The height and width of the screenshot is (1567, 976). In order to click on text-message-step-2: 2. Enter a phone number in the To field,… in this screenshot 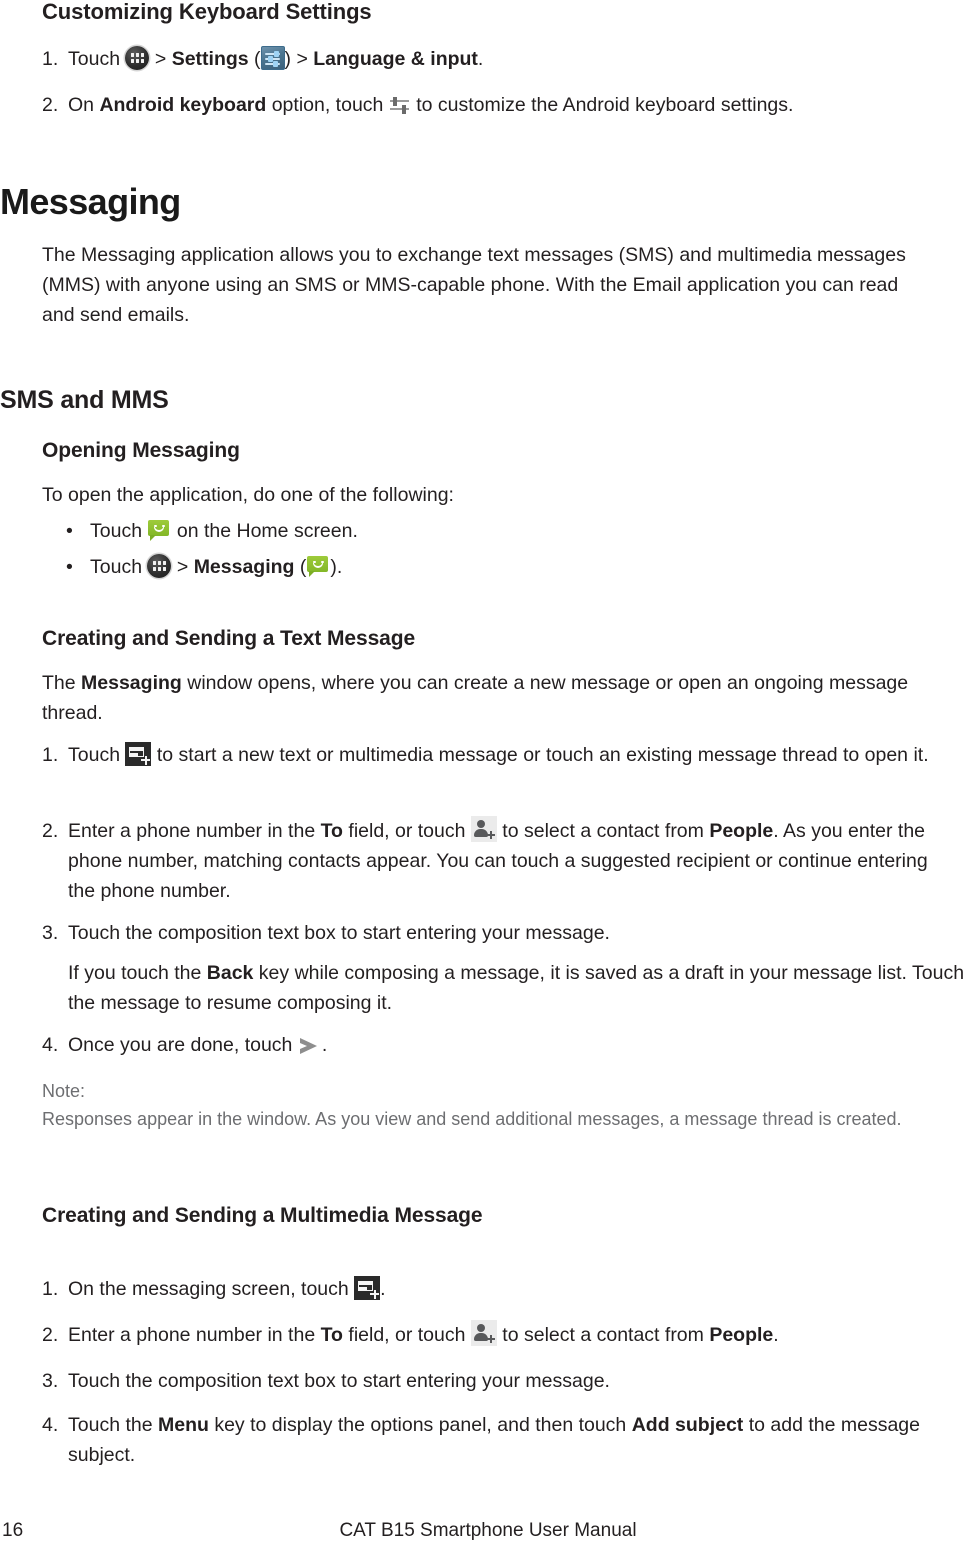, I will do `click(497, 861)`.